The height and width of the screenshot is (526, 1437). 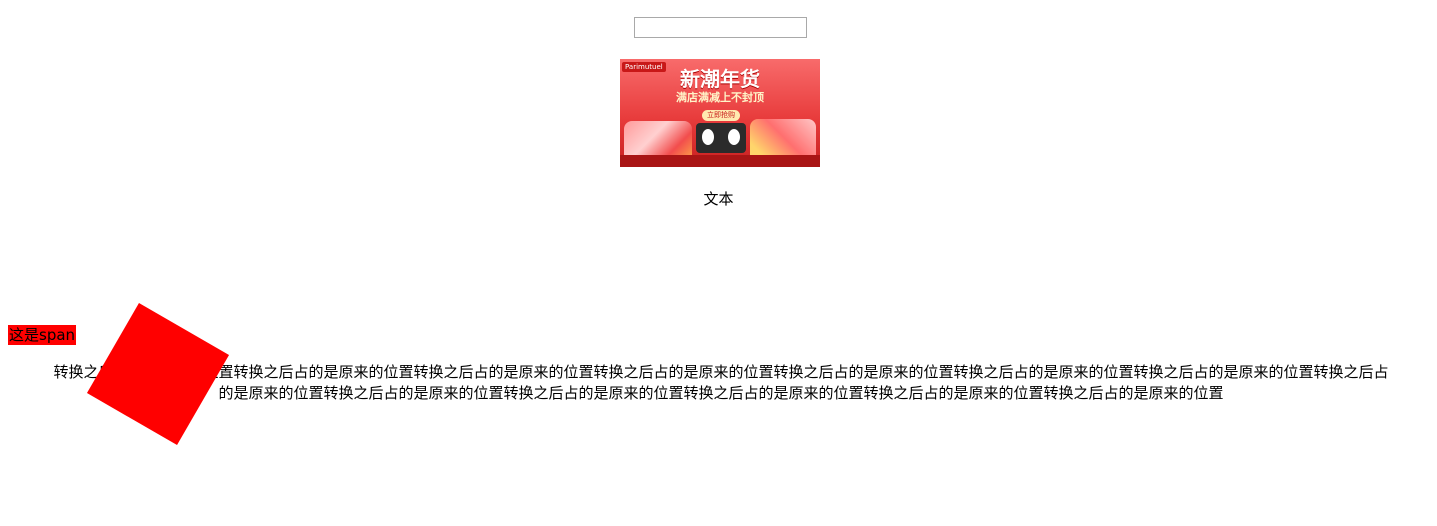 I want to click on rotated-red-square, so click(x=158, y=374).